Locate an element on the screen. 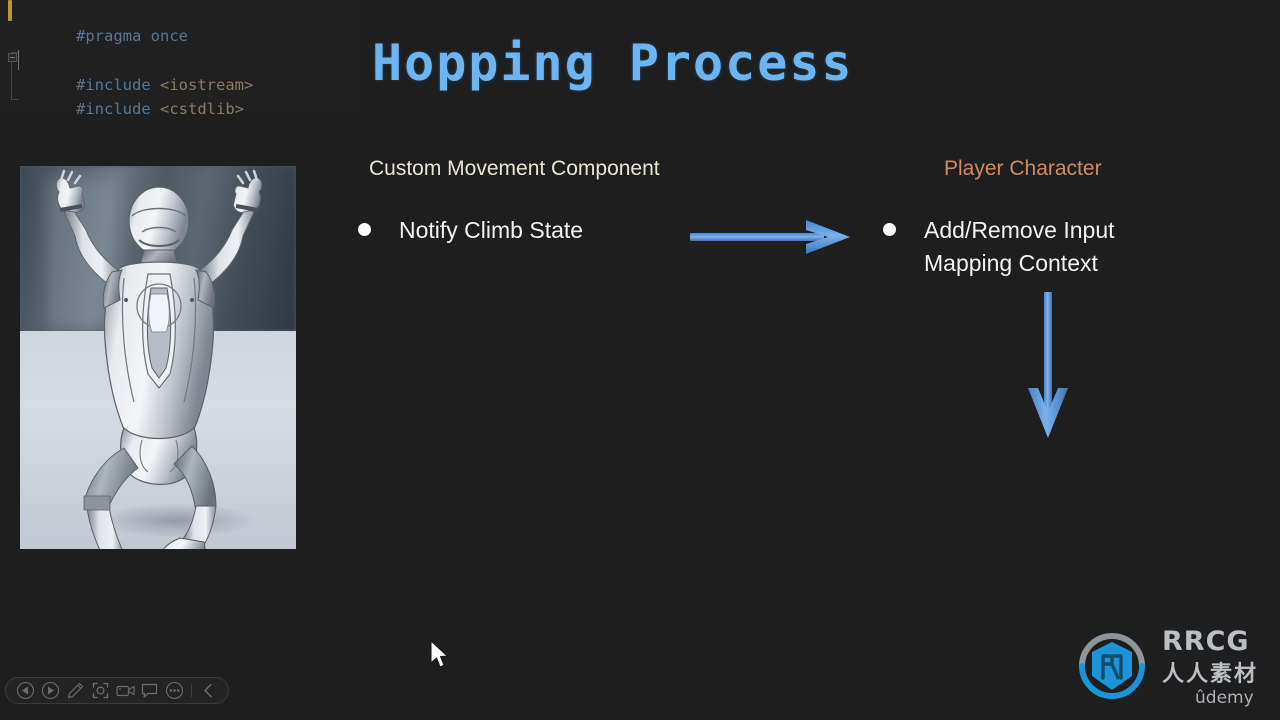  watermark-brand: RRCG is located at coordinates (1206, 641).